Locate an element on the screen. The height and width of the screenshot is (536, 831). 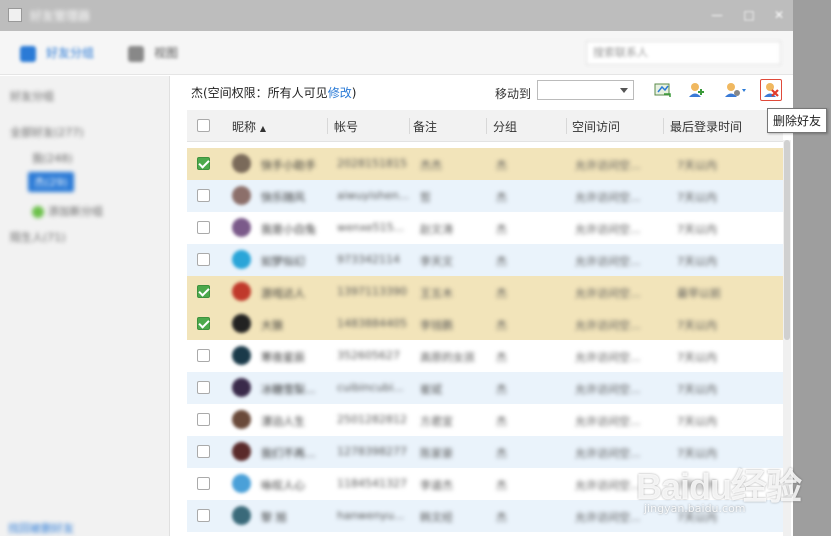
header-nickname: 昵称 ▲ is located at coordinates (249, 126).